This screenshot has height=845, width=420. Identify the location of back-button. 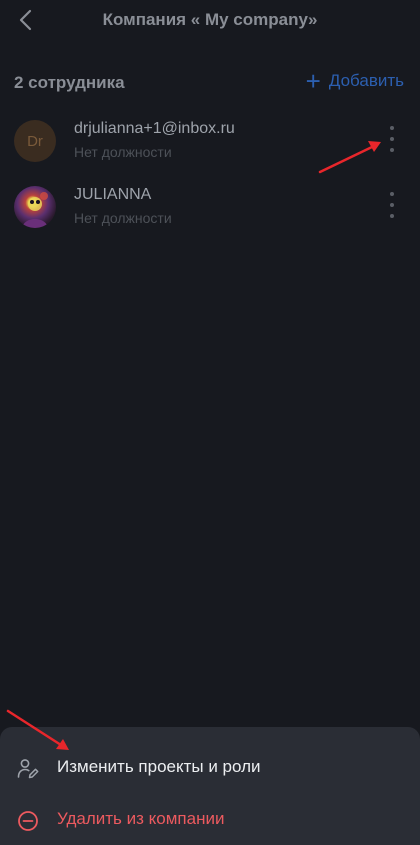
(26, 20).